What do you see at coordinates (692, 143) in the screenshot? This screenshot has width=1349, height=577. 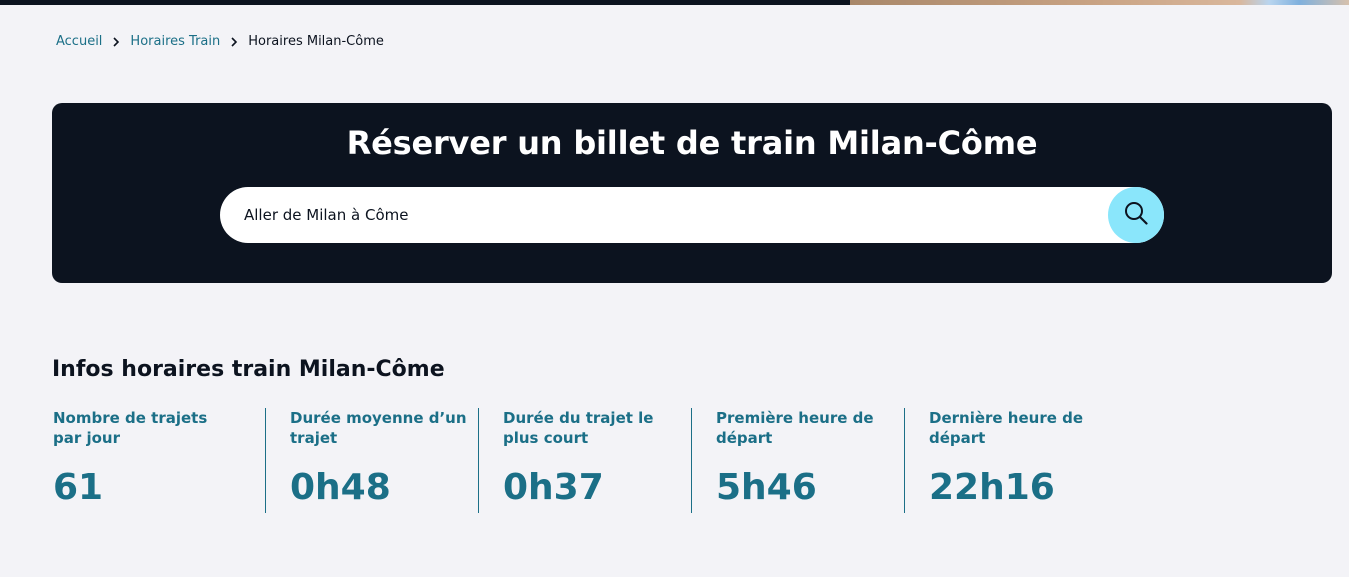 I see `booking-title: Réserver un billet de train Milan-Côme` at bounding box center [692, 143].